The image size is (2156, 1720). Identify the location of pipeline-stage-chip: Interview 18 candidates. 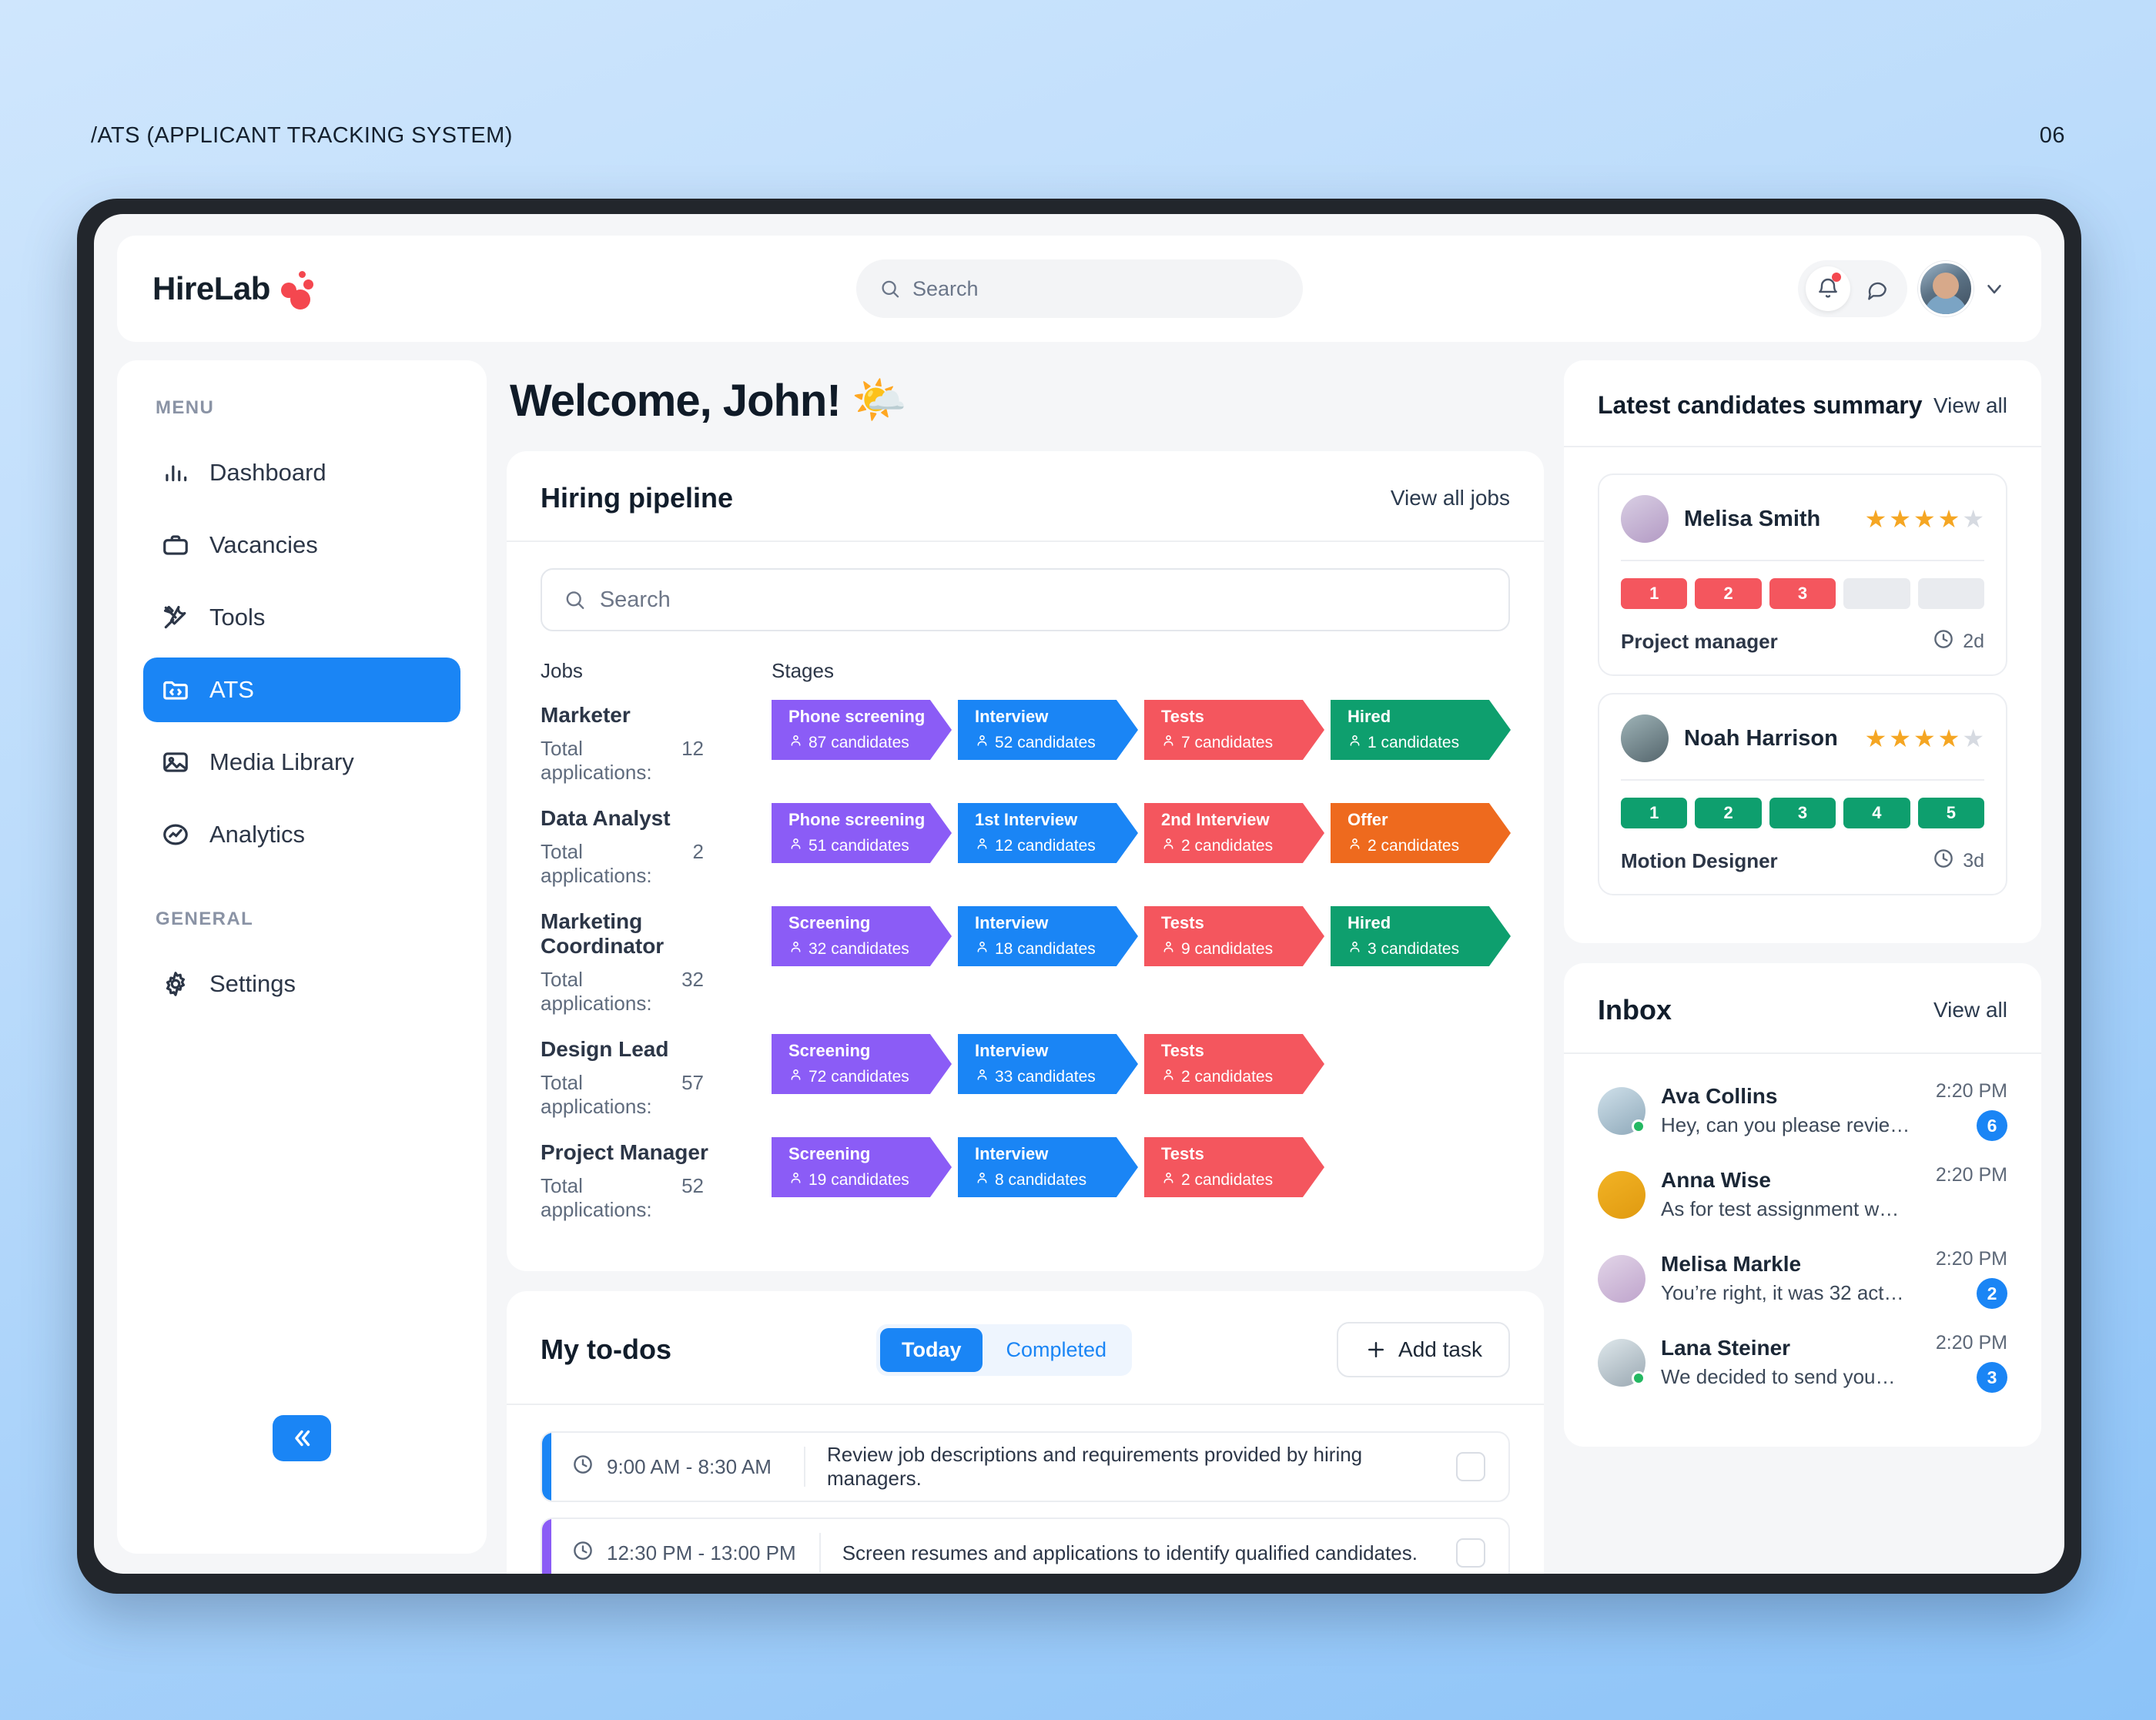
(1048, 936).